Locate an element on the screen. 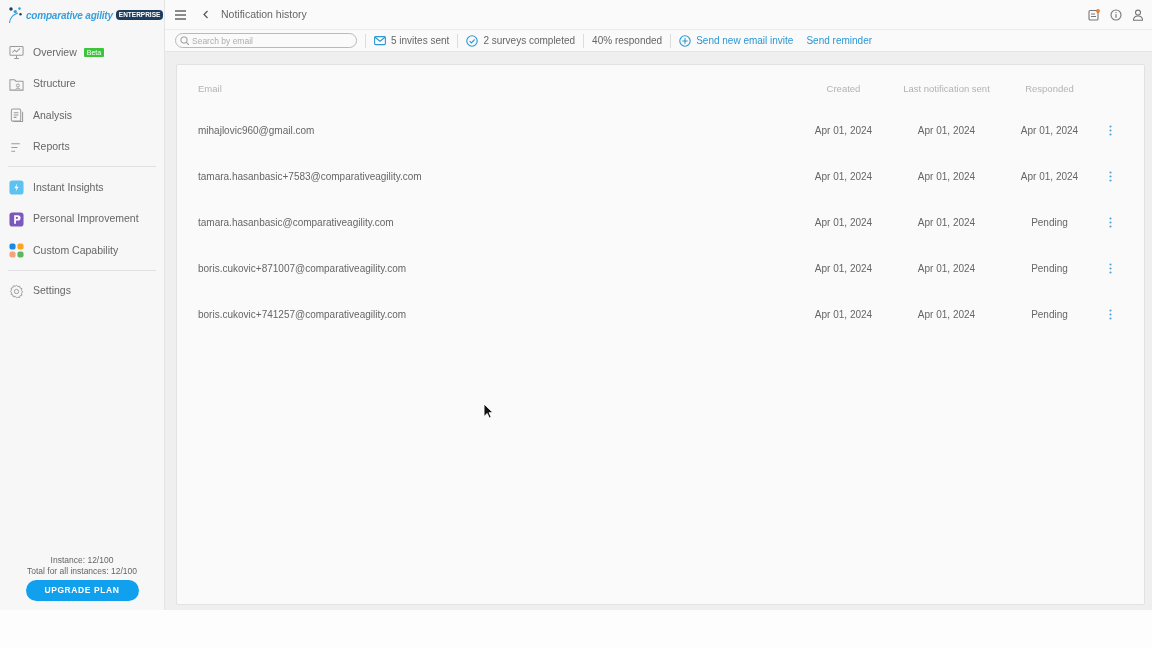 Image resolution: width=1152 pixels, height=648 pixels. user-icon is located at coordinates (1138, 14).